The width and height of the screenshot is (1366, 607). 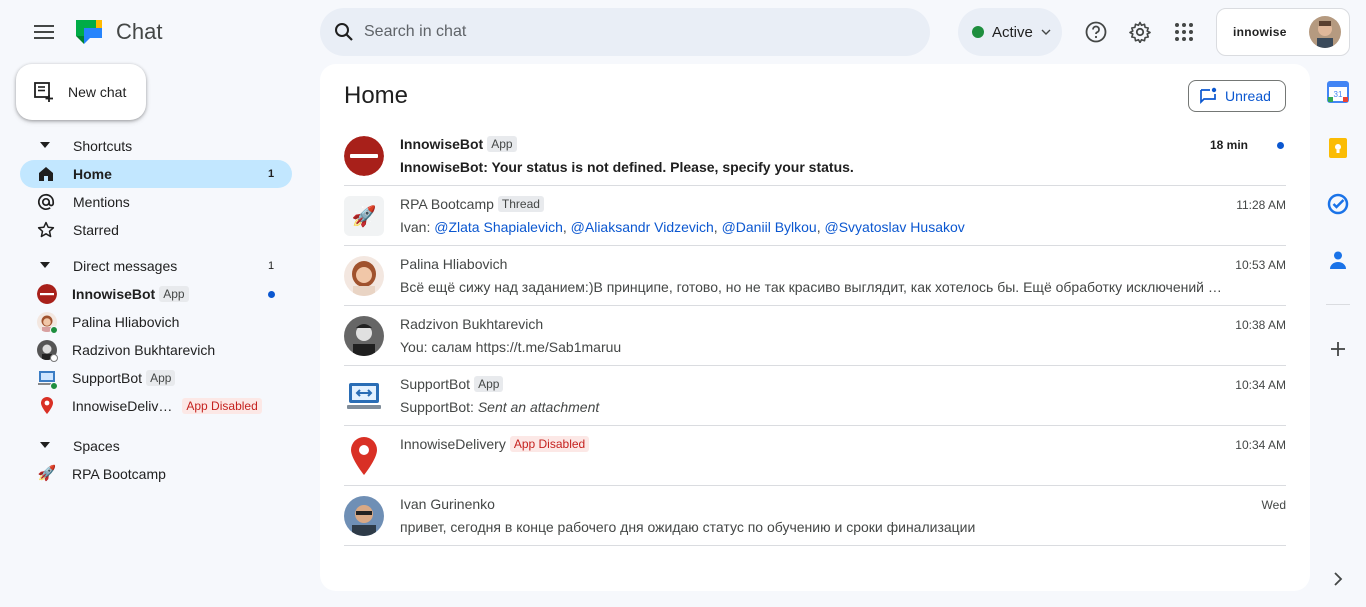 What do you see at coordinates (1273, 505) in the screenshot?
I see `conversation-time: Wed` at bounding box center [1273, 505].